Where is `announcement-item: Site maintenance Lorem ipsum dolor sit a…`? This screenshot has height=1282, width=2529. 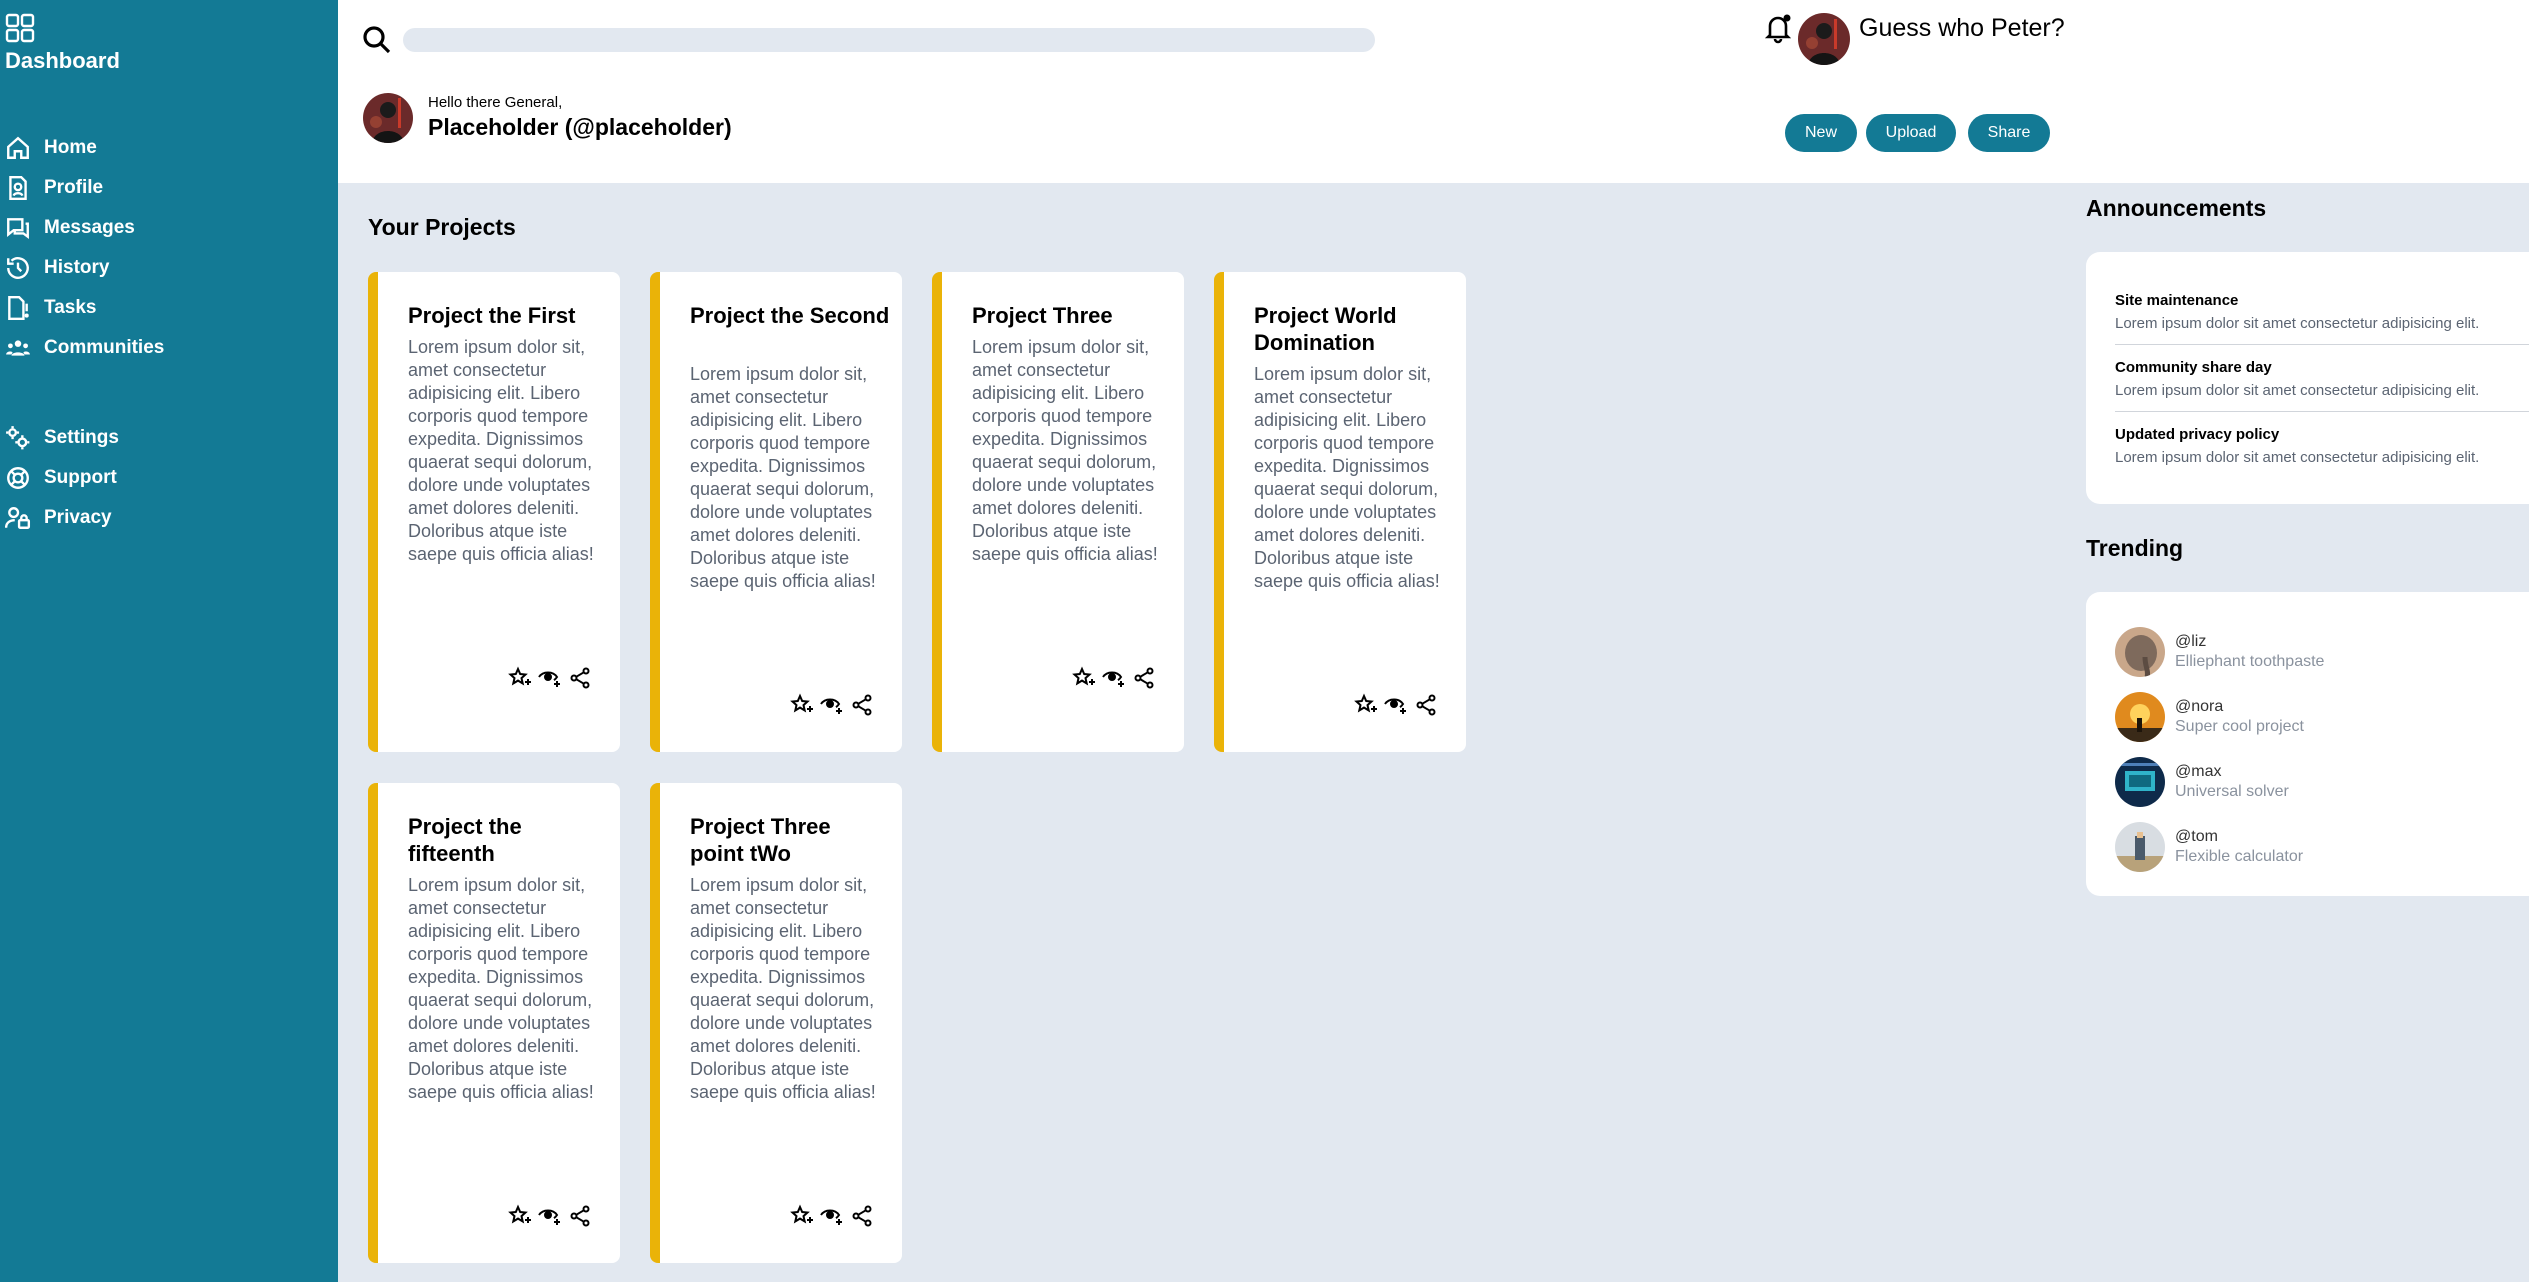
announcement-item: Site maintenance Lorem ipsum dolor sit a… is located at coordinates (2322, 318).